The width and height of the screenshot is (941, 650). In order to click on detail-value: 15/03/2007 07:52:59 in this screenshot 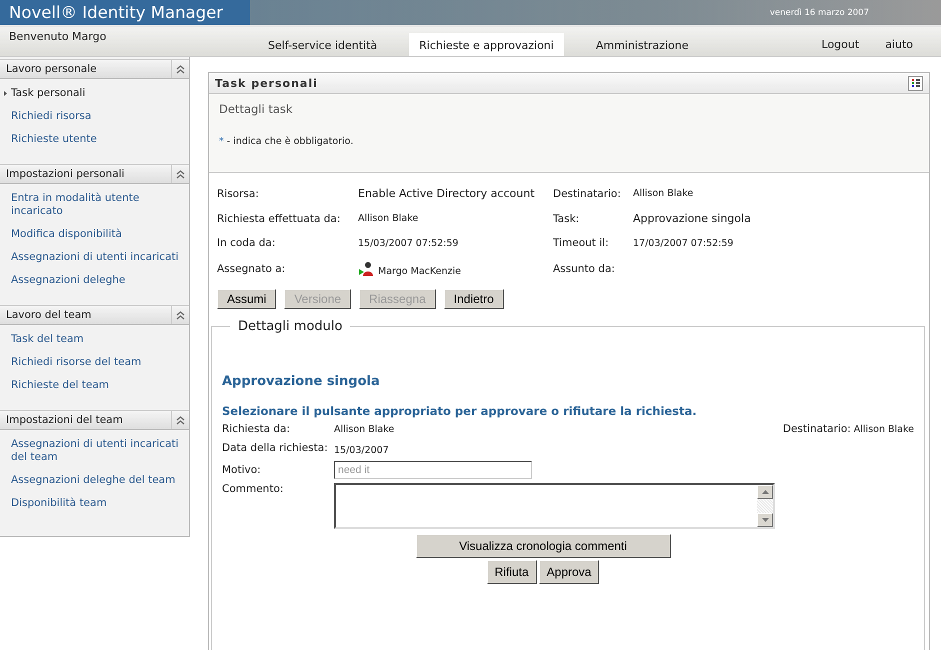, I will do `click(408, 243)`.